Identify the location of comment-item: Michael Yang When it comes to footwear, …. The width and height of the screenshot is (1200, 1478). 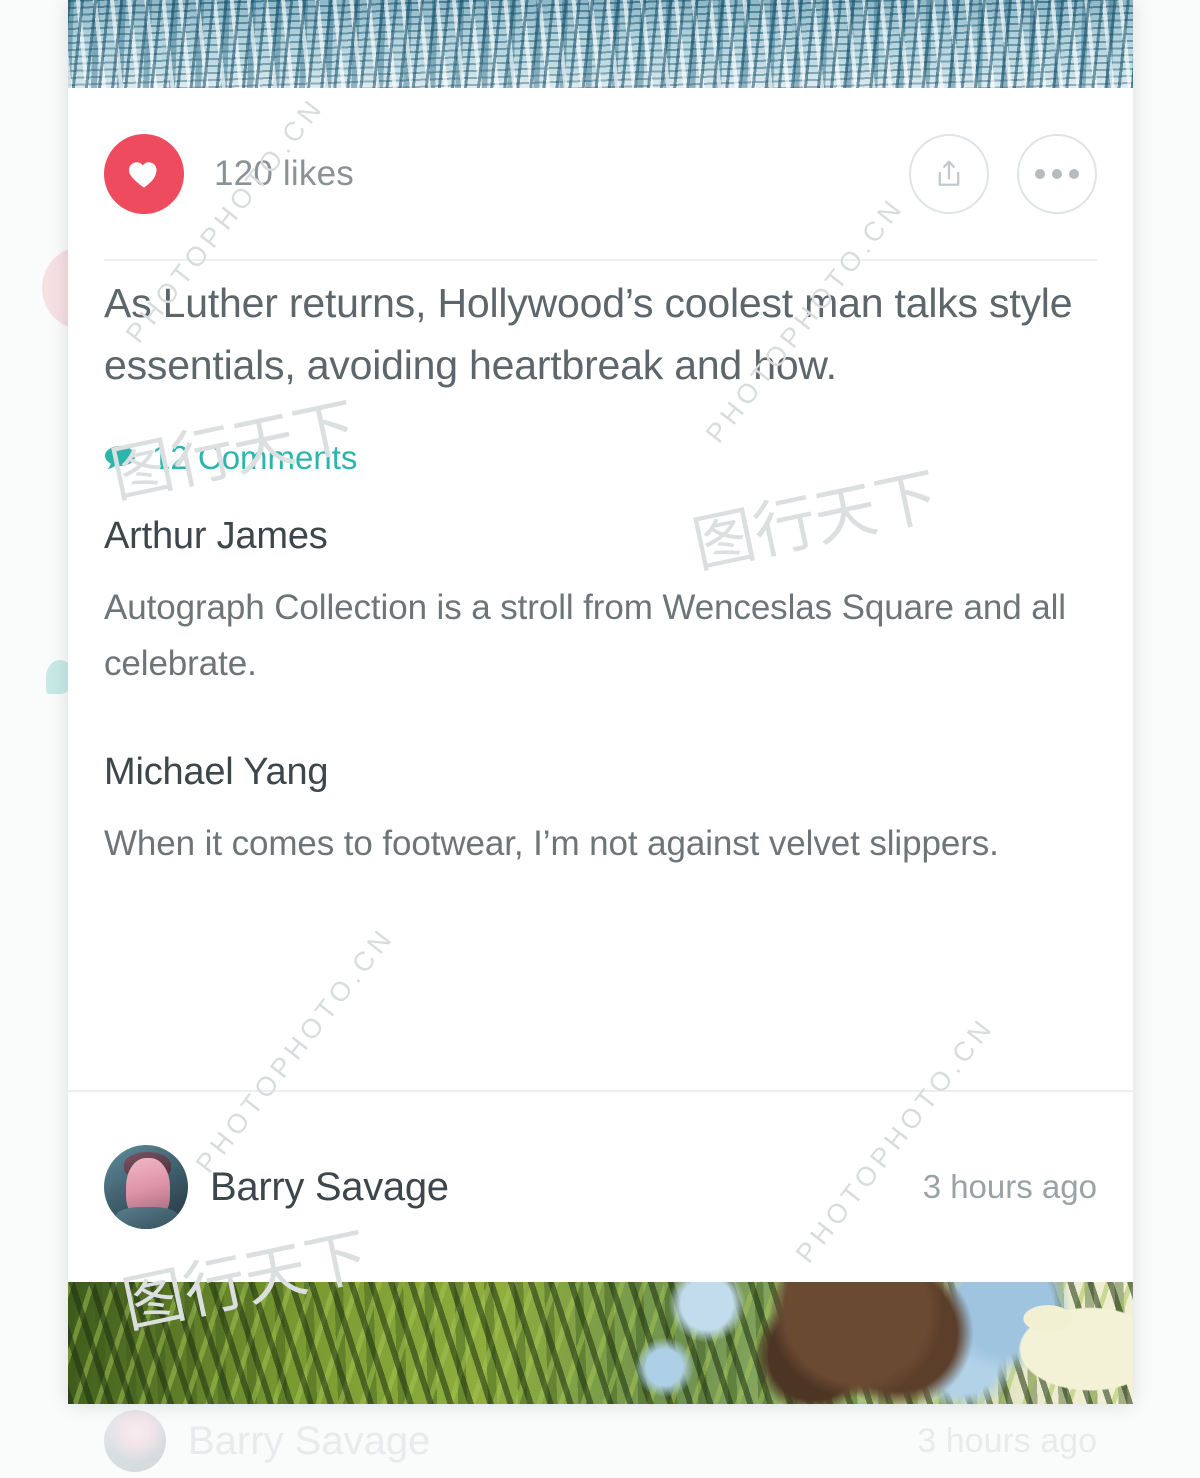
(600, 812).